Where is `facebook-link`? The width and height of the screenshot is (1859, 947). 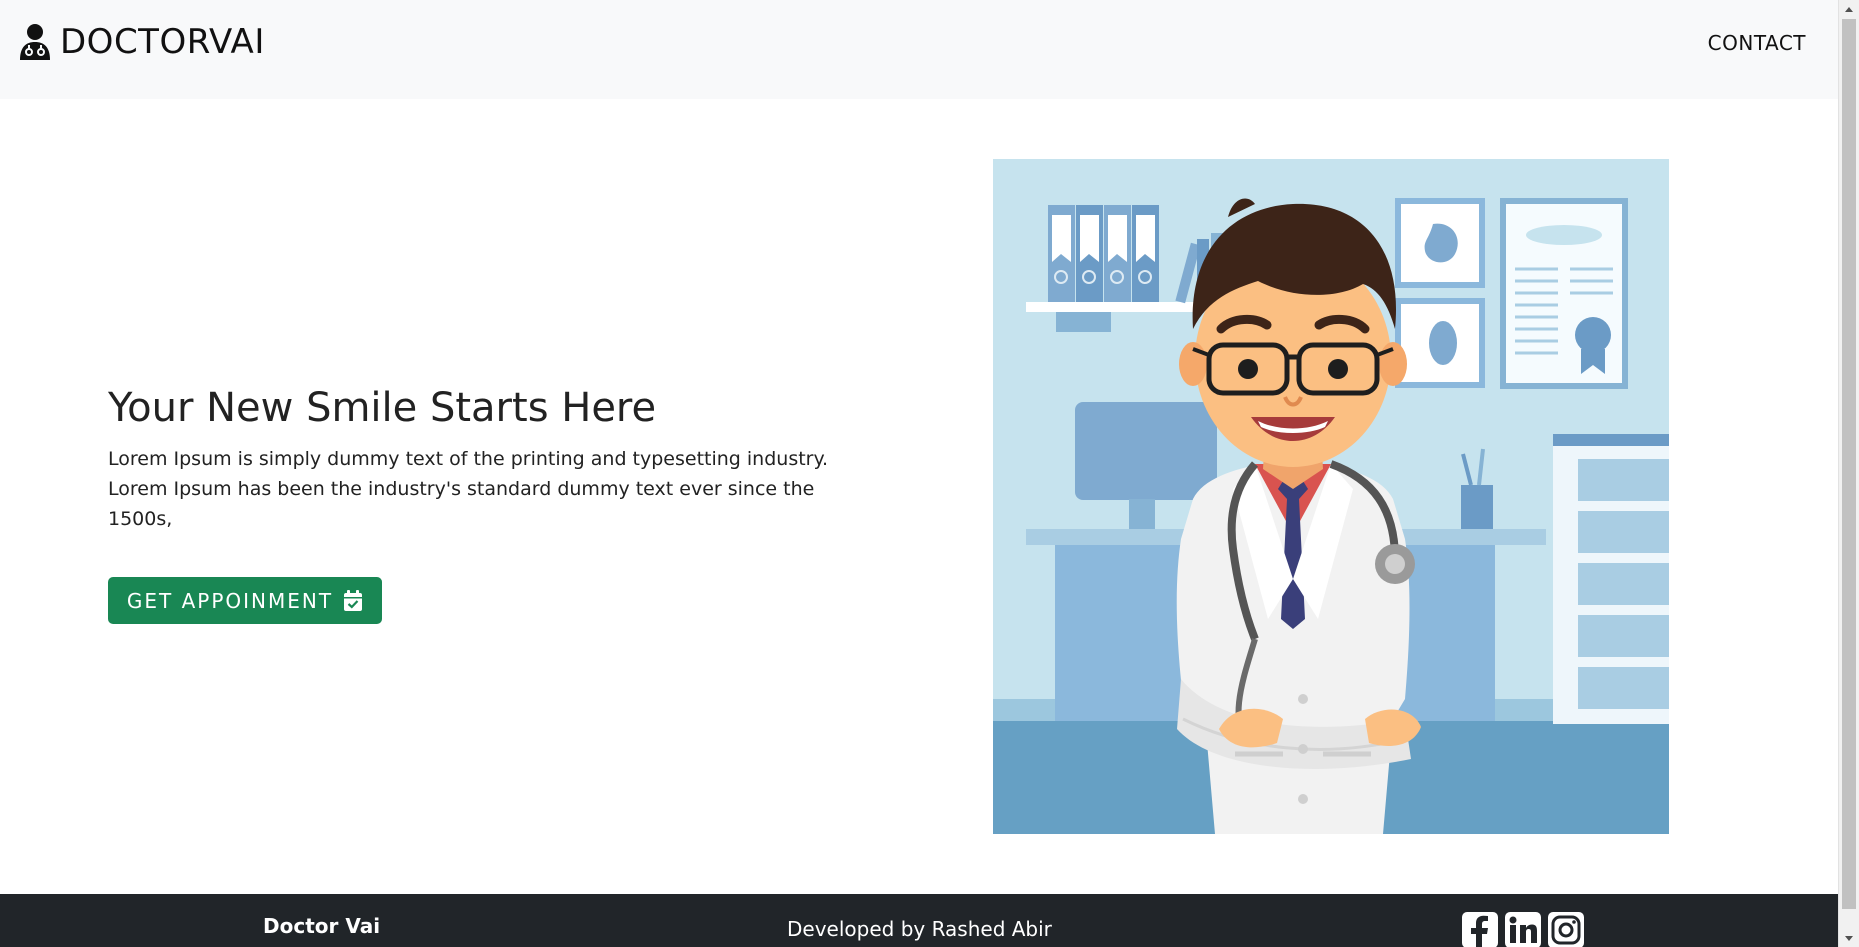
facebook-link is located at coordinates (1480, 929).